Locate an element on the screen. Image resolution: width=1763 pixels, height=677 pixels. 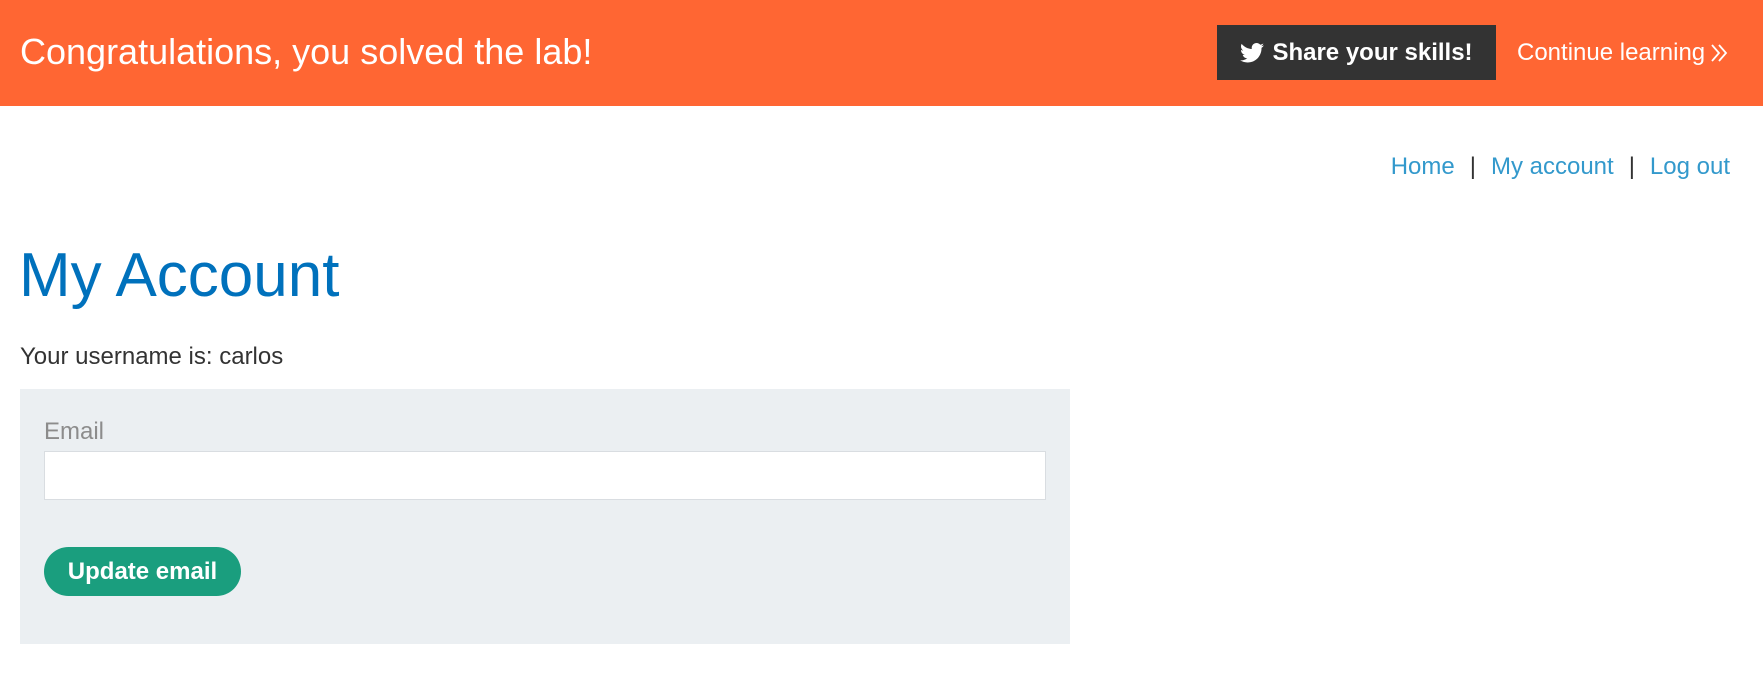
update-email-button: Update email is located at coordinates (142, 571).